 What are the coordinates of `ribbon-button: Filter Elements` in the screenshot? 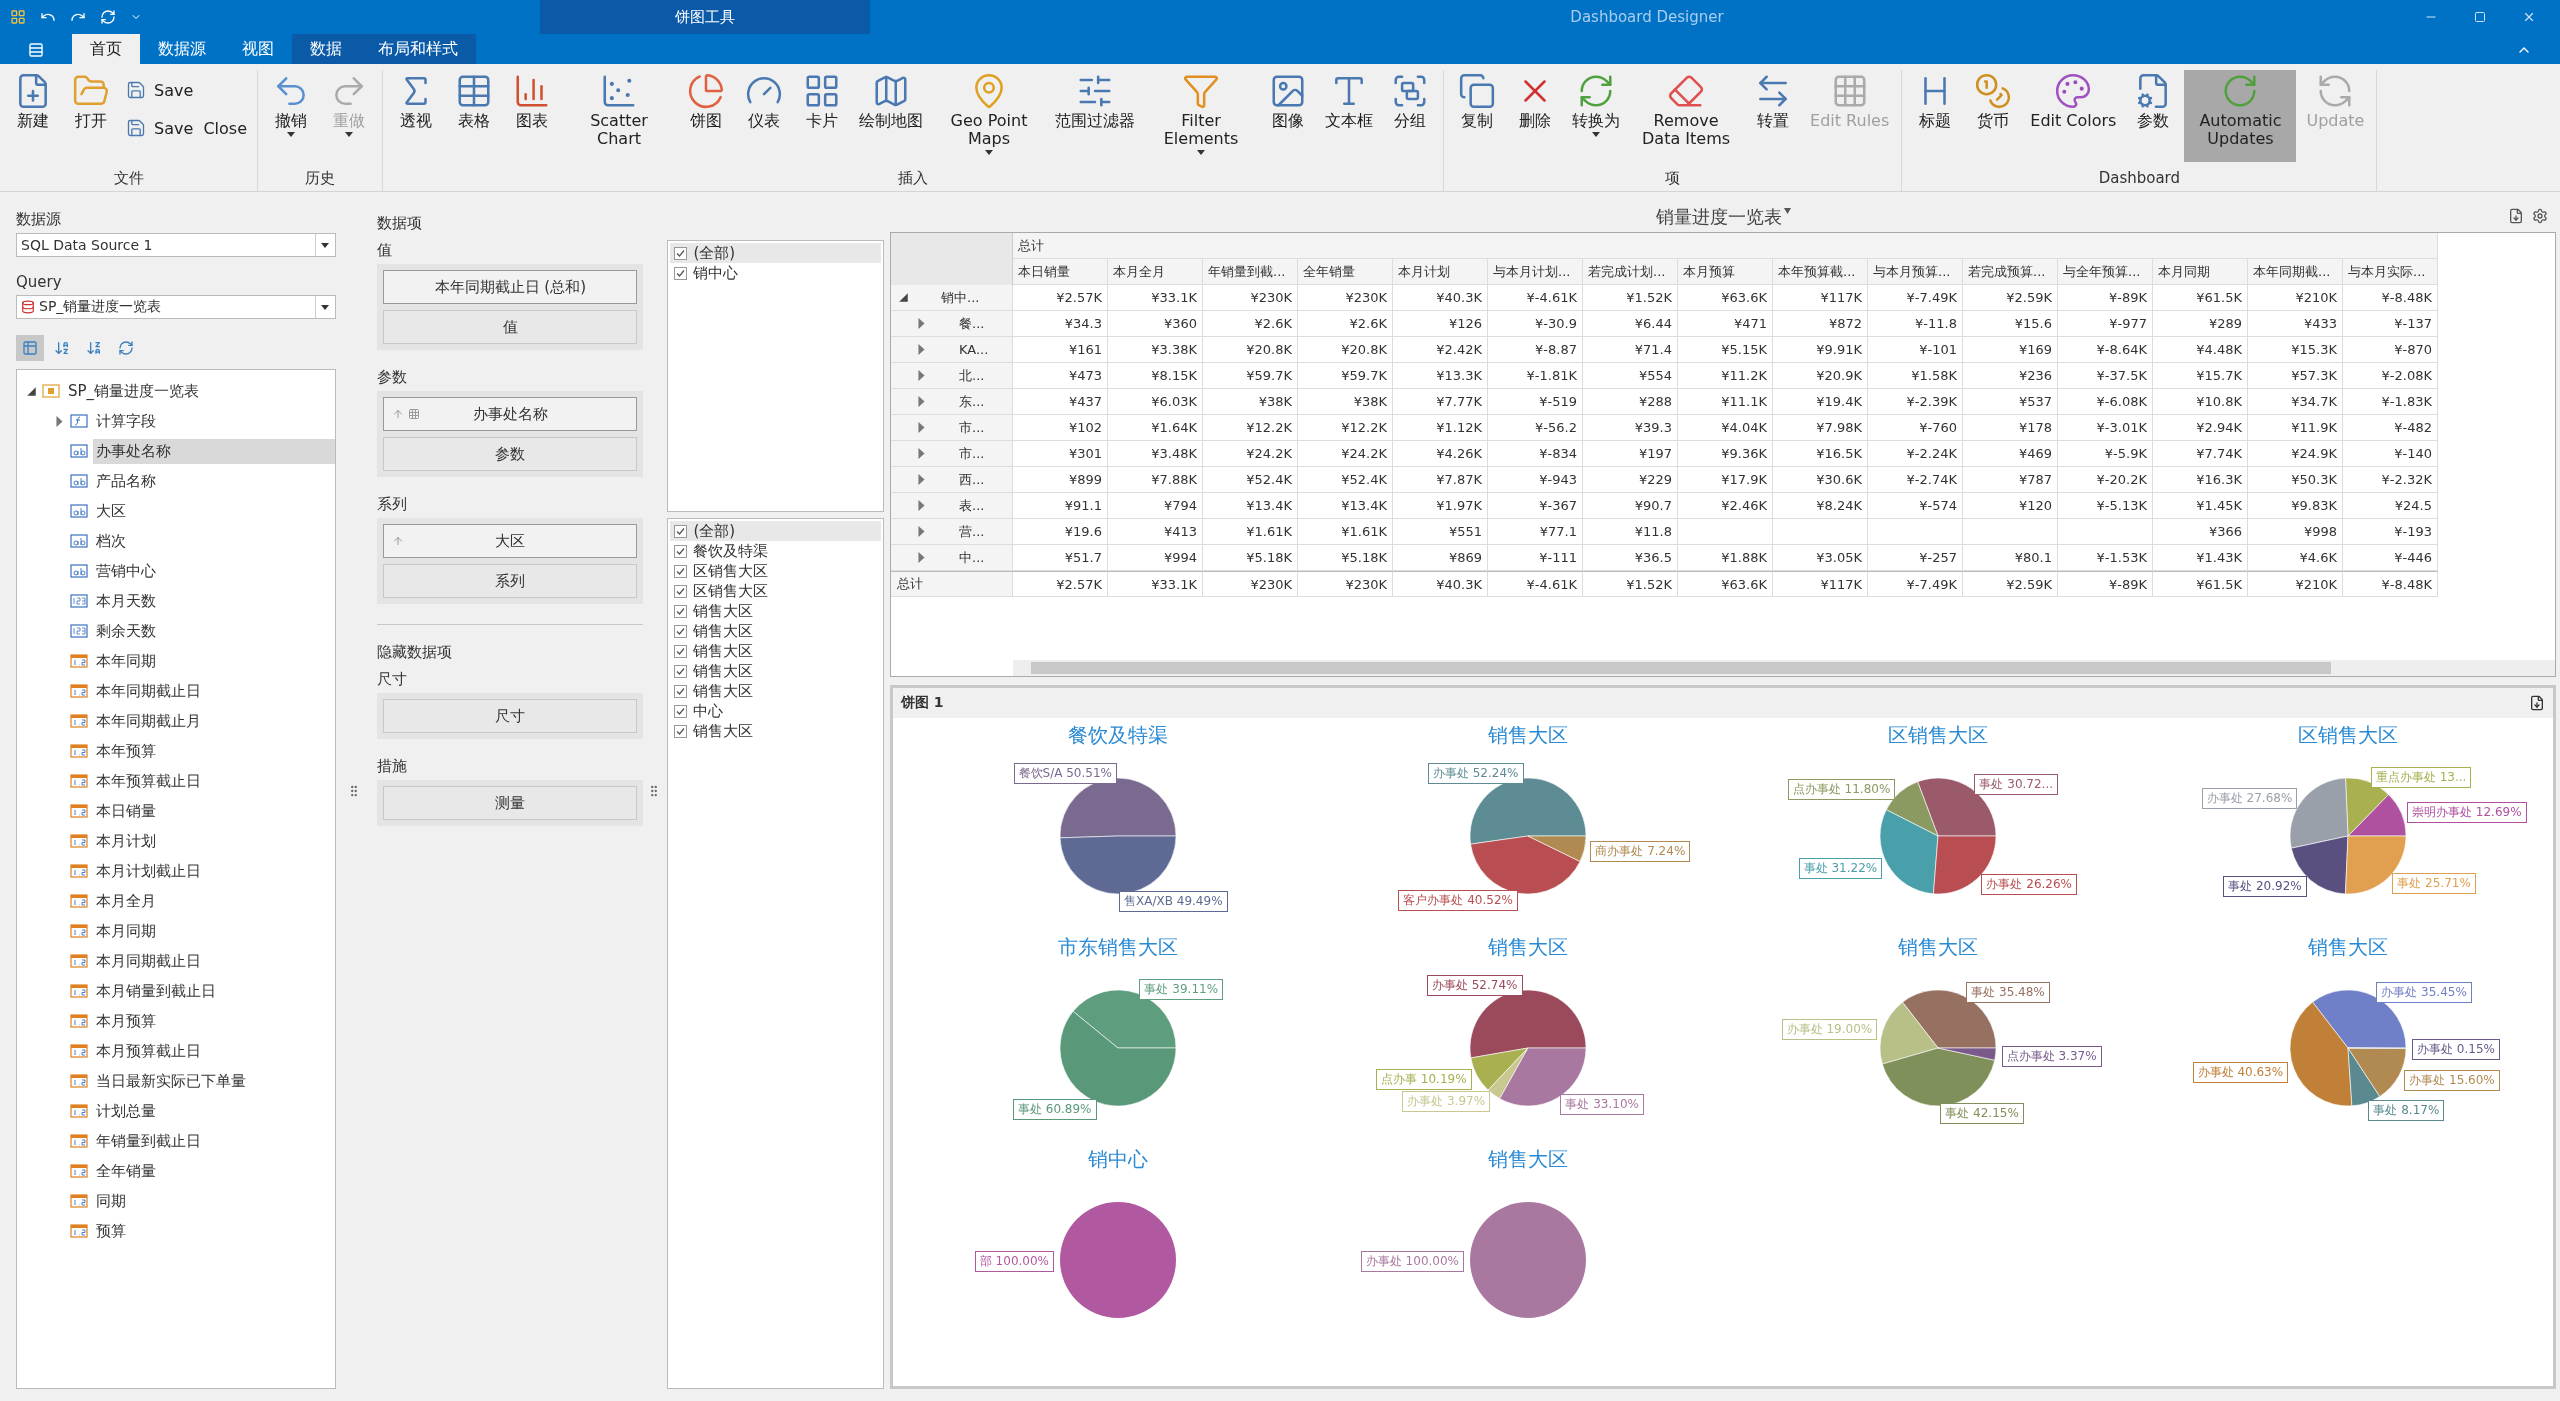 It's located at (1201, 116).